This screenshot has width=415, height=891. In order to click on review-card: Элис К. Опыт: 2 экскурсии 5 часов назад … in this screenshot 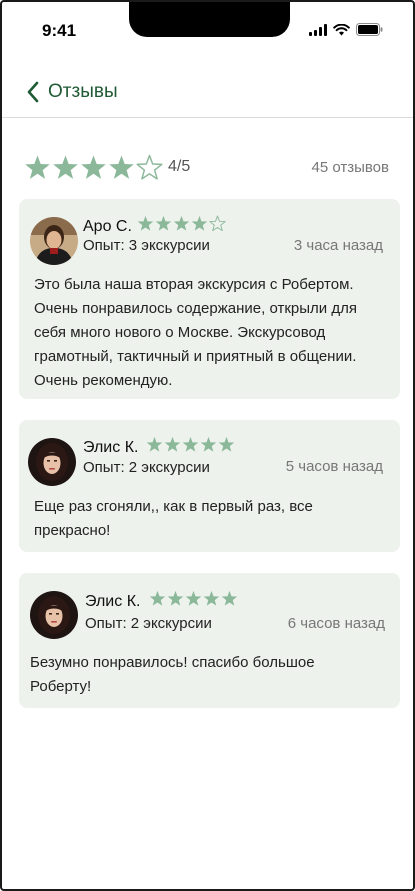, I will do `click(209, 486)`.